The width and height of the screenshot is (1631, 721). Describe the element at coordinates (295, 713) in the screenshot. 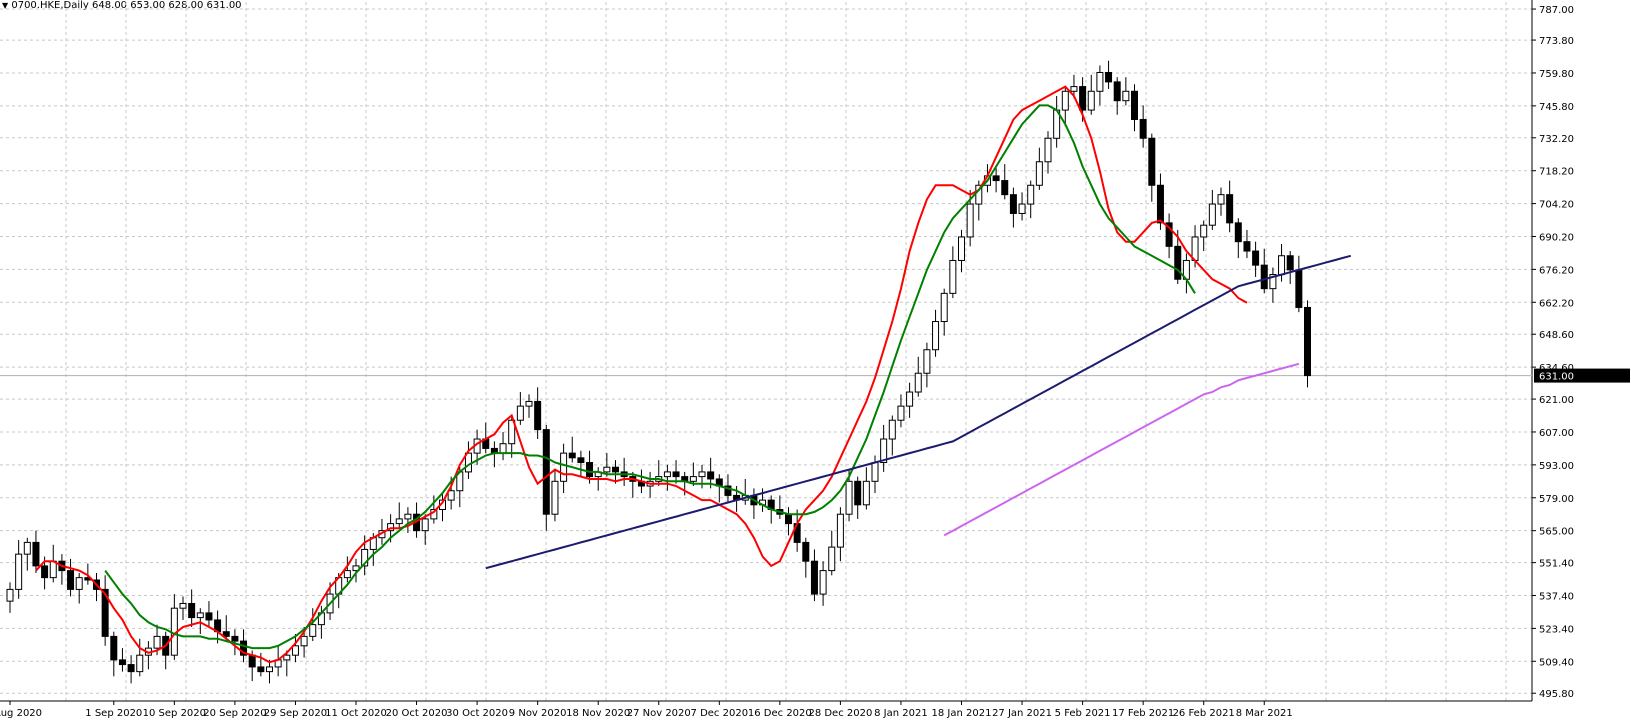

I see `x-tick-label: 29 Sep 2020` at that location.